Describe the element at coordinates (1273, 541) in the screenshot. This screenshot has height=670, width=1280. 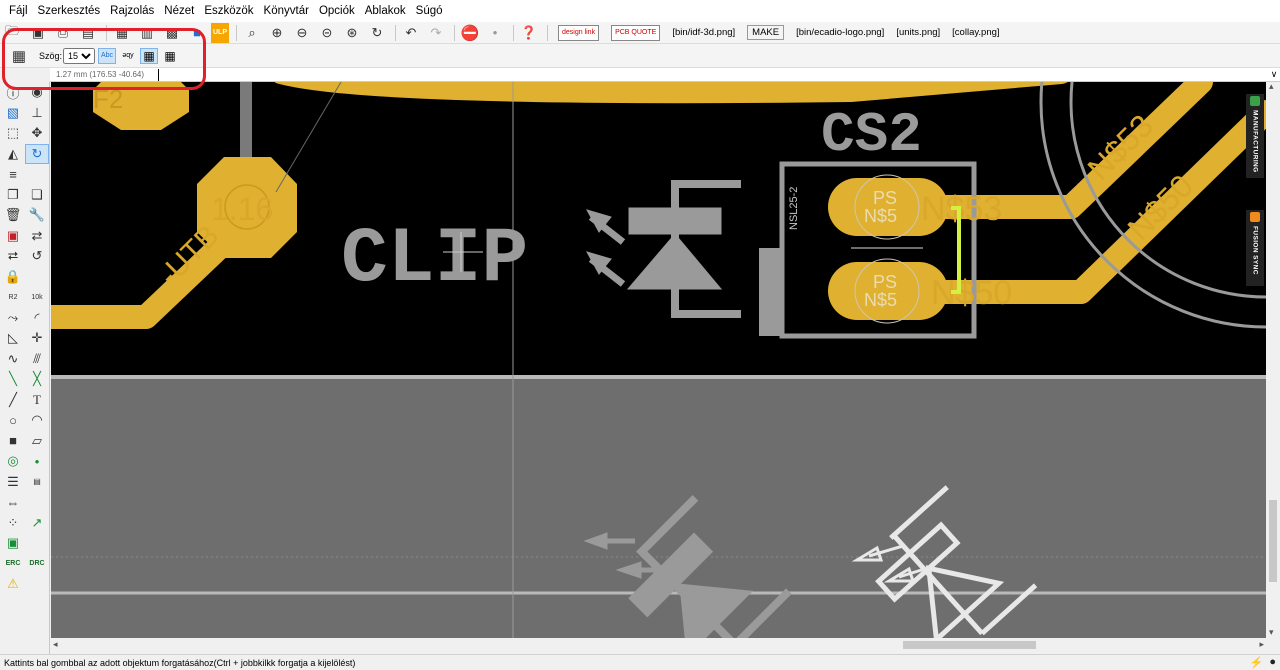
I see `vertical-scroll-thumb` at that location.